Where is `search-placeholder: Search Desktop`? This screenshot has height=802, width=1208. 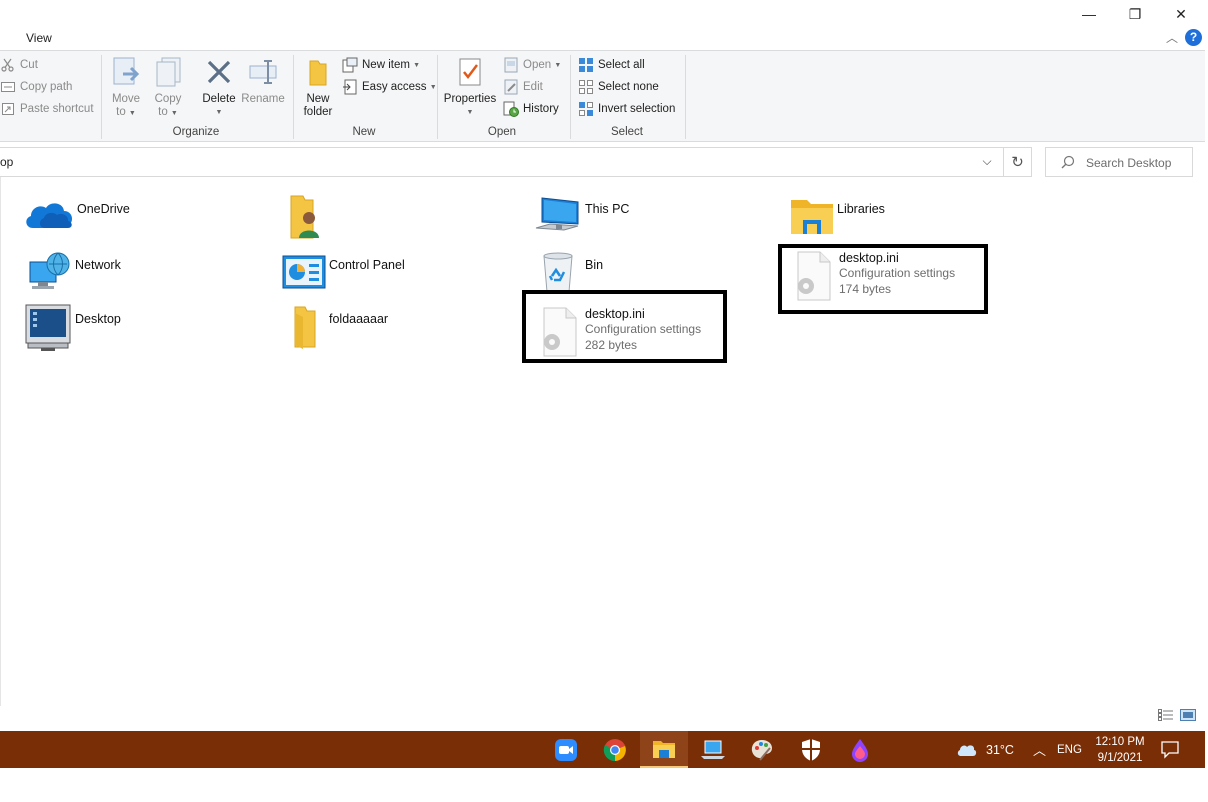
search-placeholder: Search Desktop is located at coordinates (1129, 163).